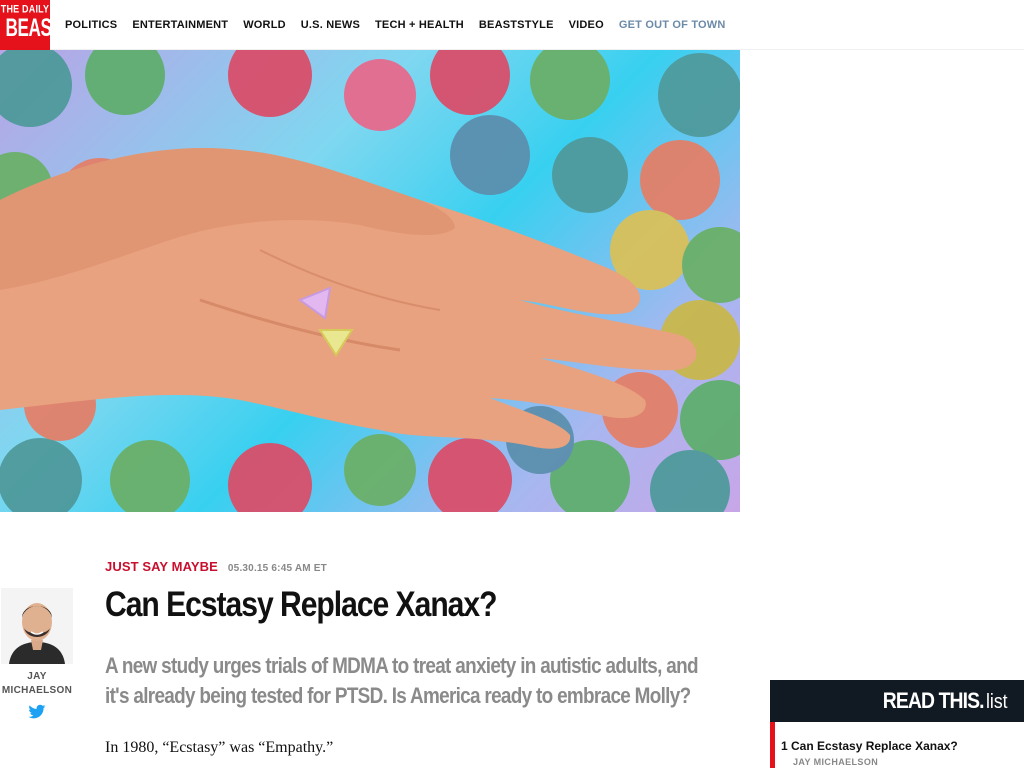 The height and width of the screenshot is (768, 1024). Describe the element at coordinates (784, 746) in the screenshot. I see `read-this-item-number: 1` at that location.